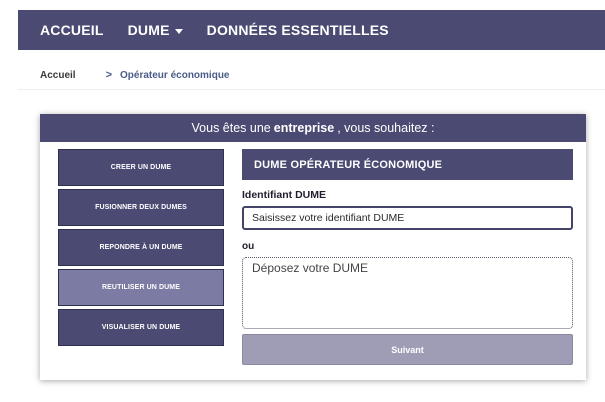 The image size is (605, 402). What do you see at coordinates (311, 89) in the screenshot?
I see `breadcrumb-divider` at bounding box center [311, 89].